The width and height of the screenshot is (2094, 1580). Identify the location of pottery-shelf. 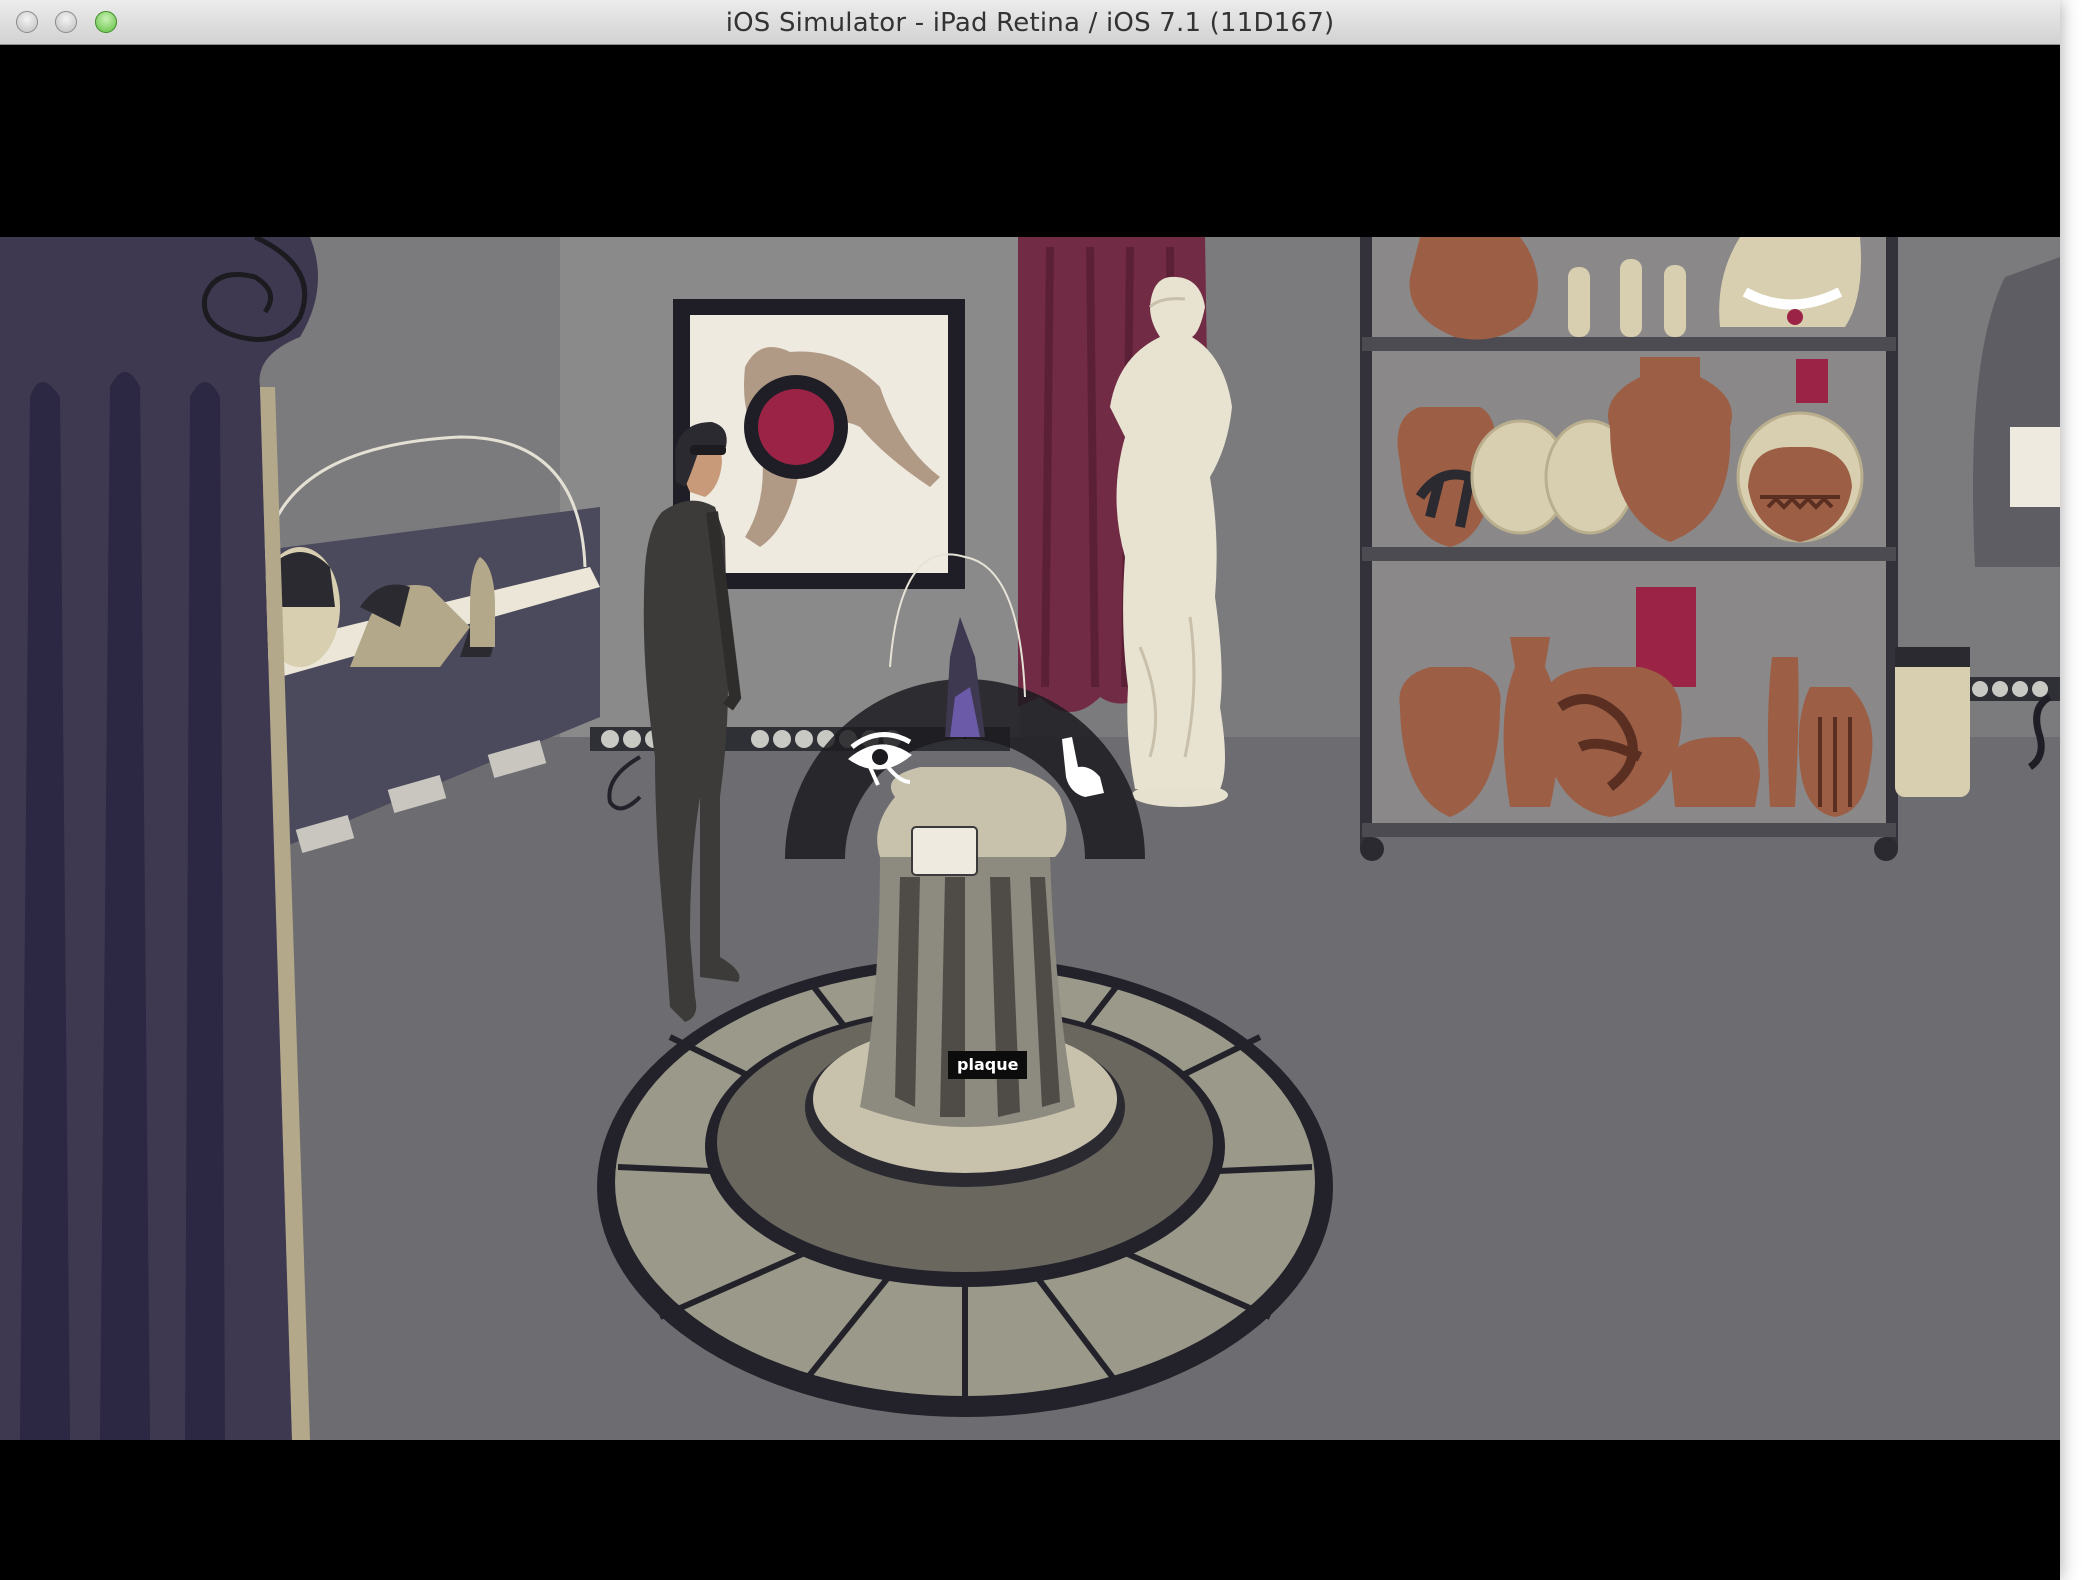
(1629, 549).